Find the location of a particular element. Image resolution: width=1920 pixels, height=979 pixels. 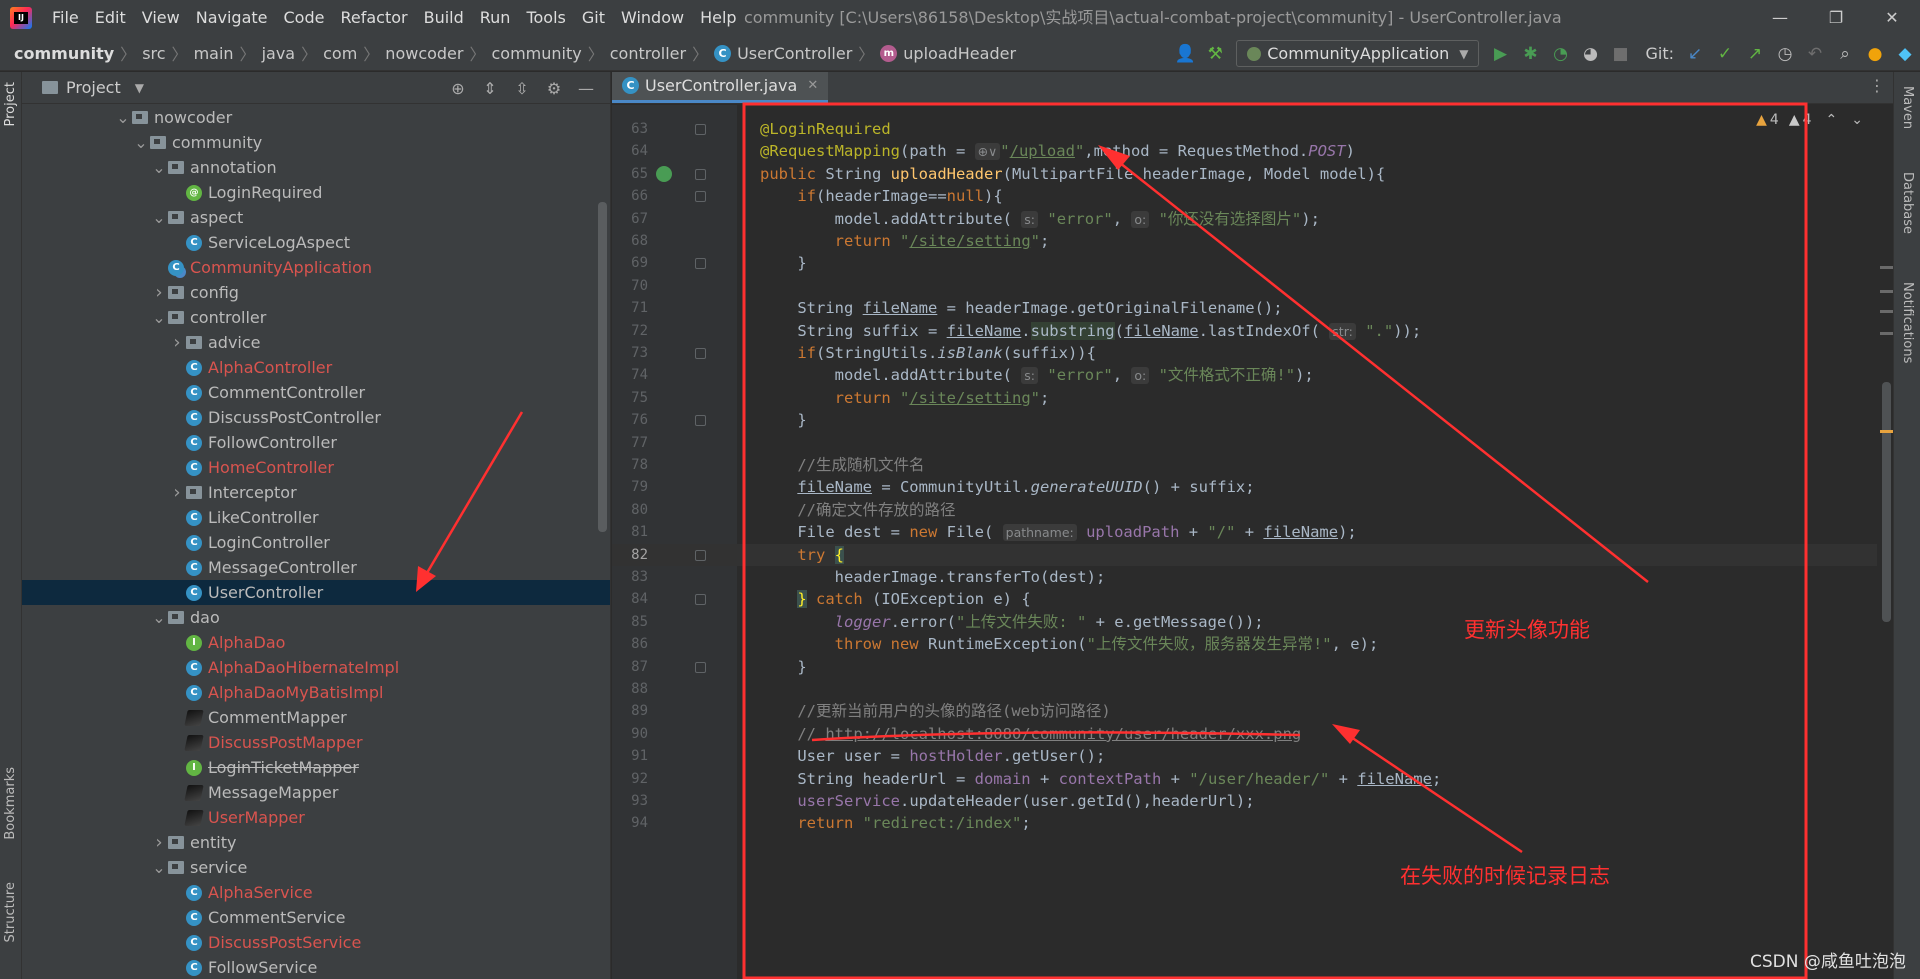

warning-stripe-mark is located at coordinates (1886, 431).